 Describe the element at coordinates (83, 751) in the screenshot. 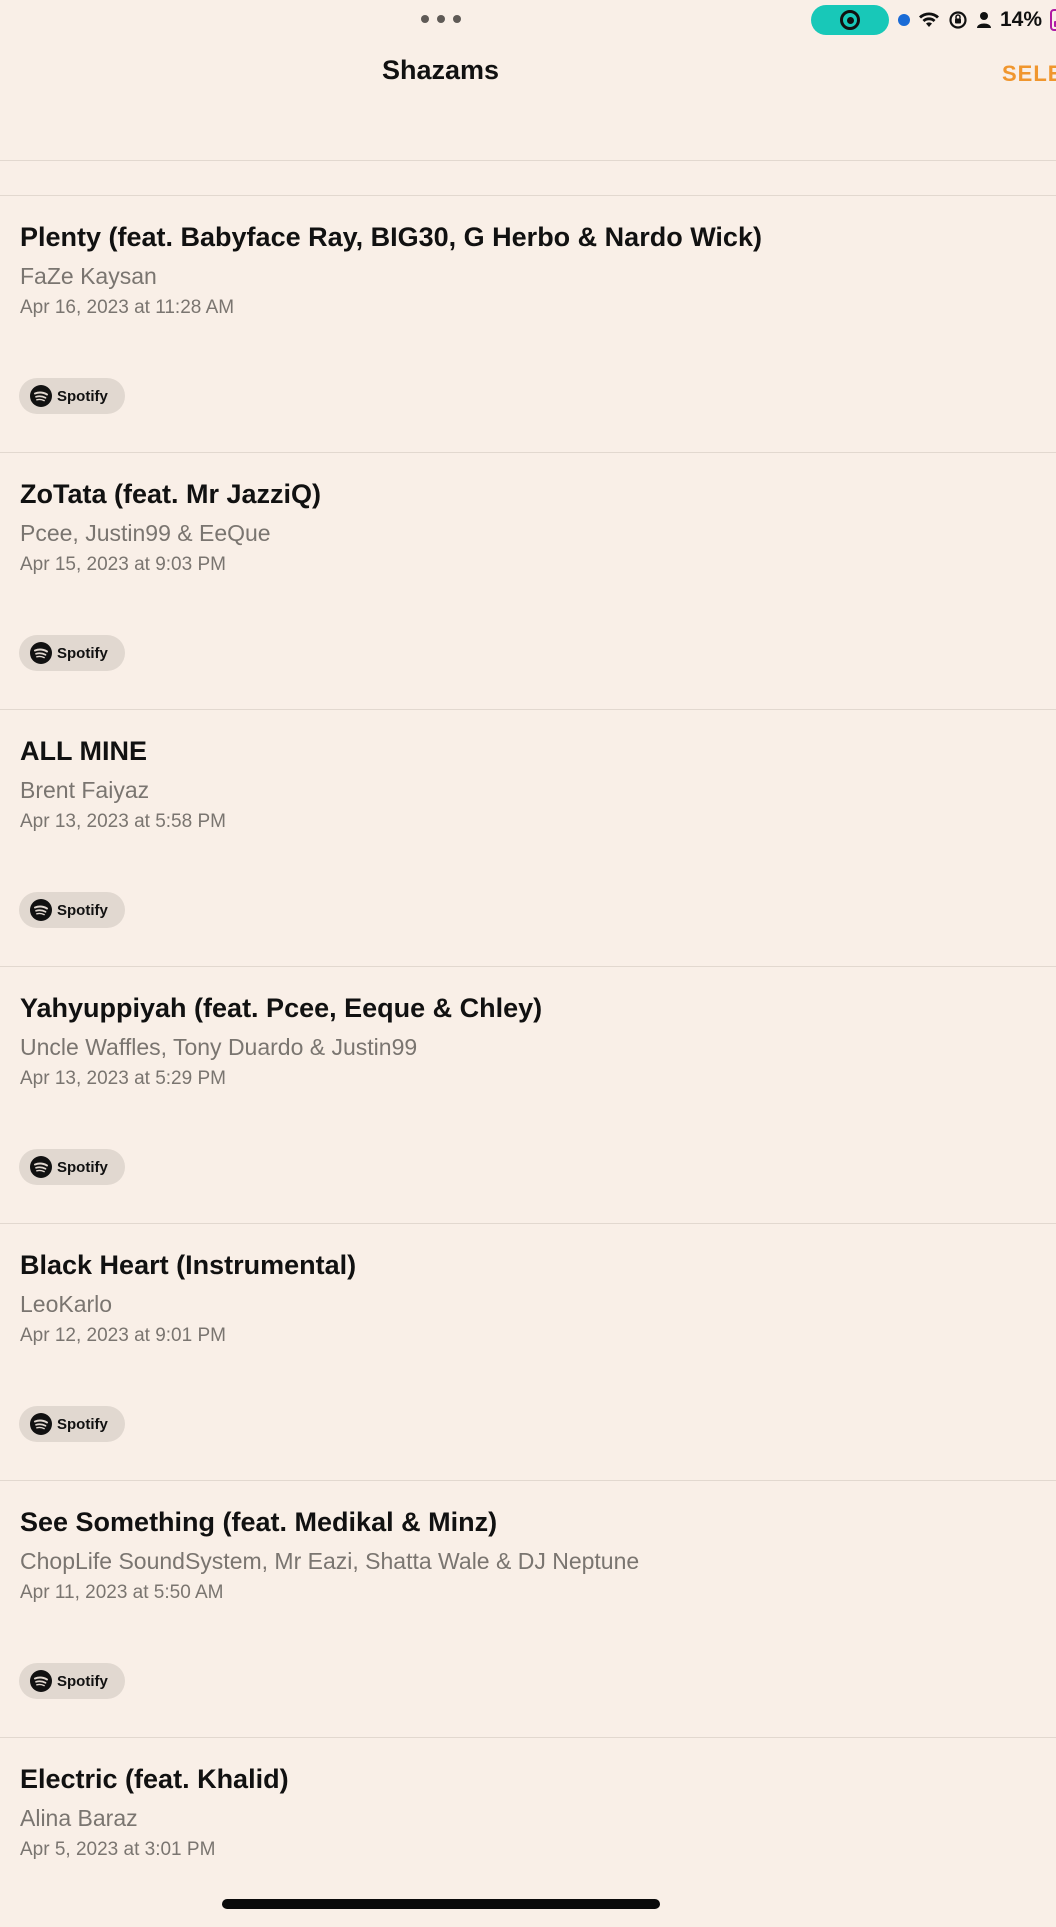

I see `song-title: ALL MINE` at that location.